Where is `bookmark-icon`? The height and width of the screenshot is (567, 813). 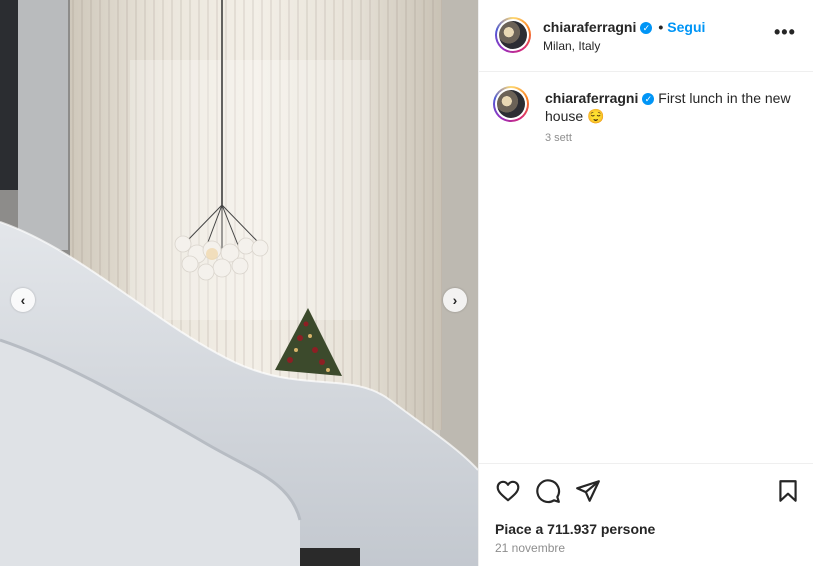 bookmark-icon is located at coordinates (788, 491).